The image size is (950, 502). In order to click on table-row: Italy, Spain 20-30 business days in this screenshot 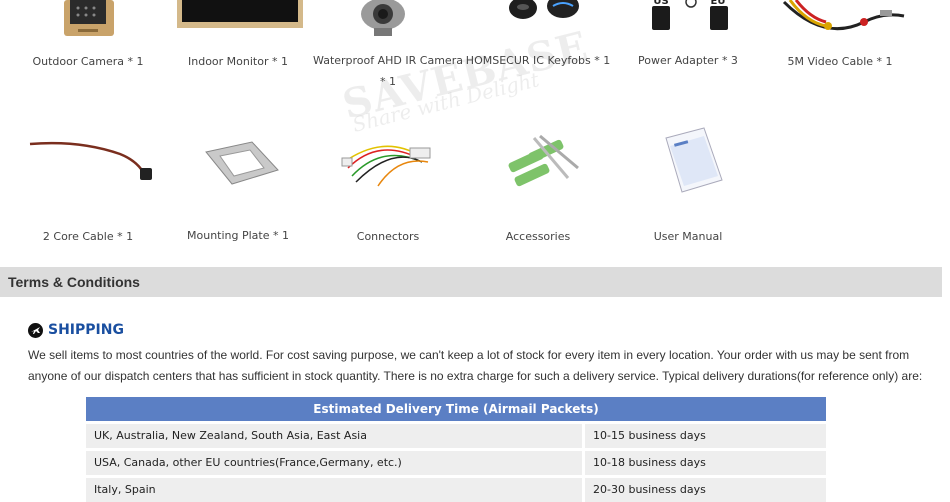, I will do `click(456, 490)`.